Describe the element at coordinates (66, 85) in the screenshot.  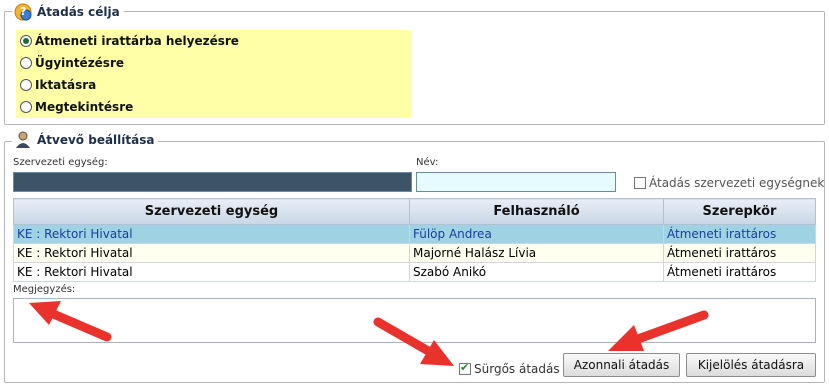
I see `radio-label: Iktatásra` at that location.